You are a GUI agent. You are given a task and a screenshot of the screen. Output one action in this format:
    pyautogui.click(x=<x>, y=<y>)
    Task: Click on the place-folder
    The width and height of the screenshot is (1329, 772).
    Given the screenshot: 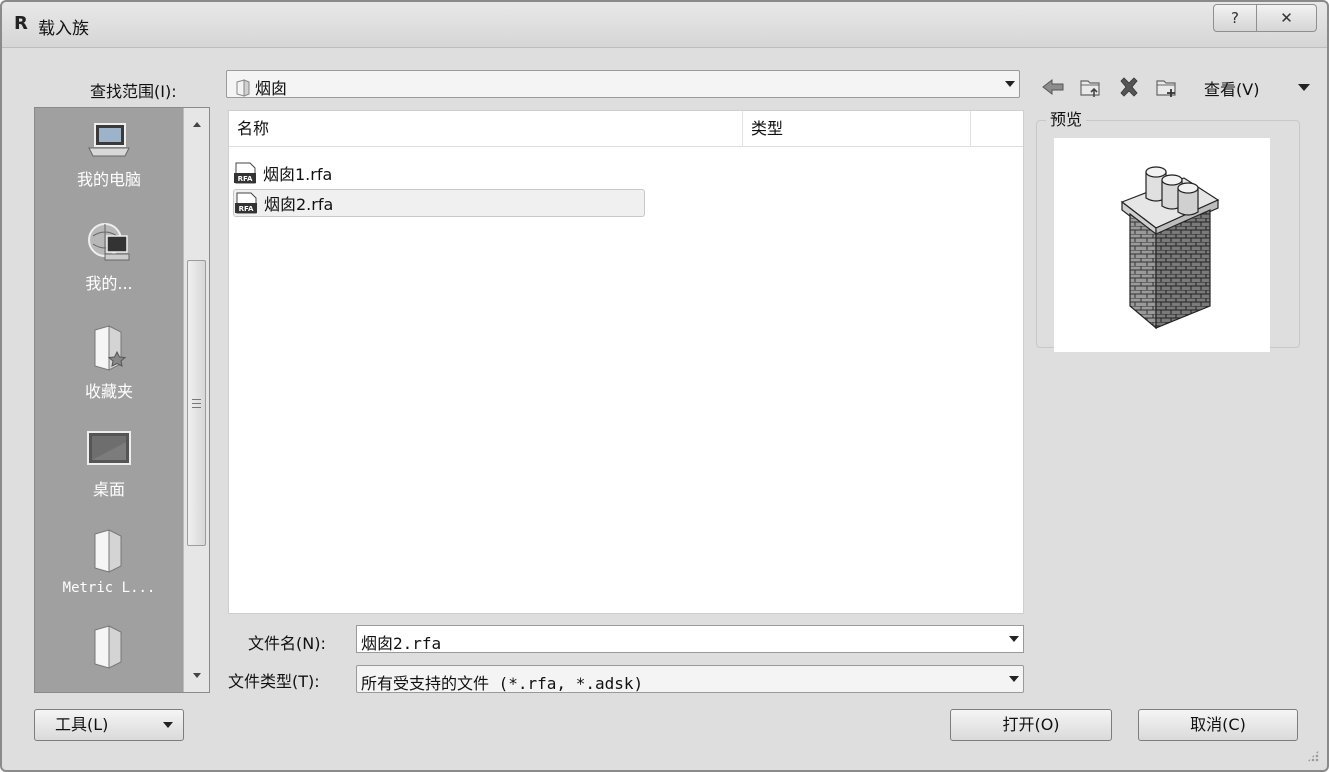 What is the action you would take?
    pyautogui.click(x=109, y=650)
    